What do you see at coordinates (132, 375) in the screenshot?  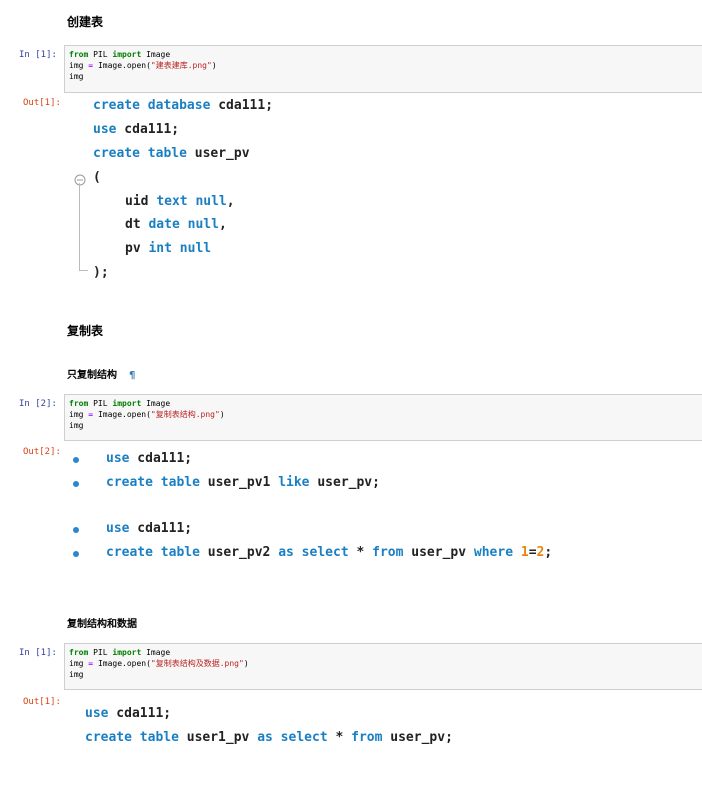 I see `anchor-link: ¶` at bounding box center [132, 375].